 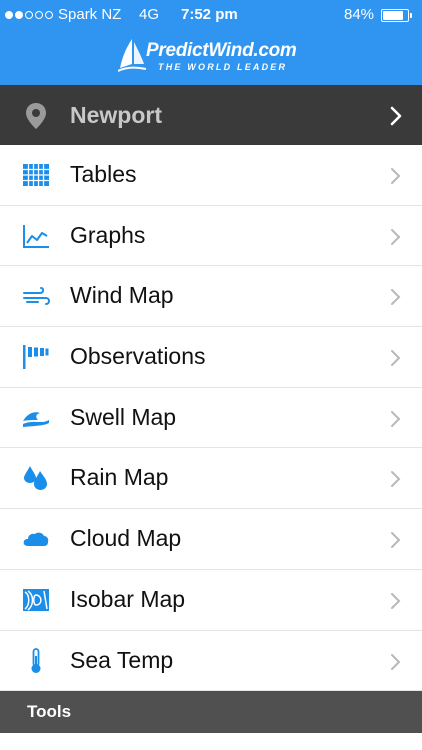 What do you see at coordinates (211, 741) in the screenshot?
I see `tools-list-edge` at bounding box center [211, 741].